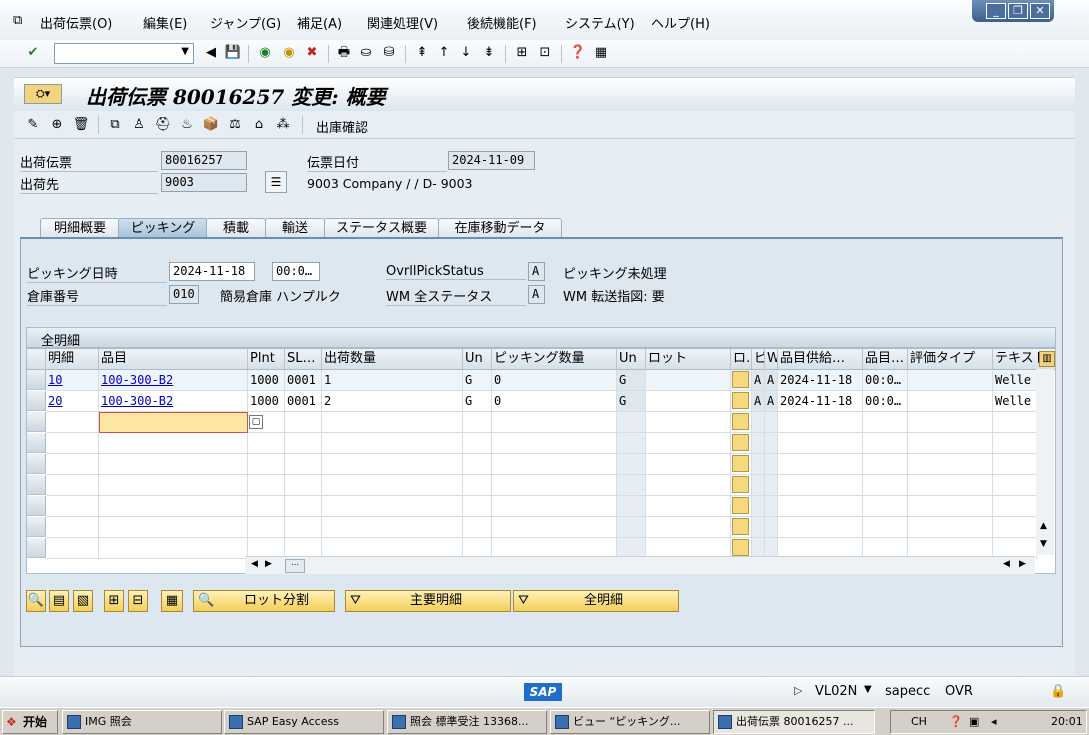 The height and width of the screenshot is (735, 1089). I want to click on column-header-picked-unit: Un, so click(631, 359).